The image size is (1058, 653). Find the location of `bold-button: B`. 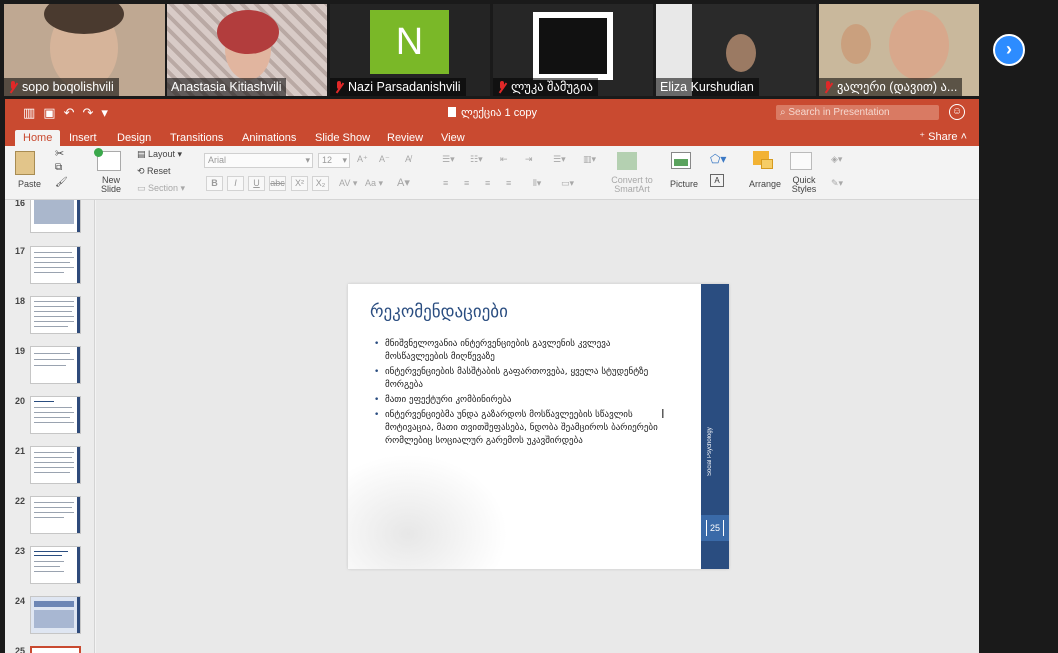

bold-button: B is located at coordinates (214, 183).